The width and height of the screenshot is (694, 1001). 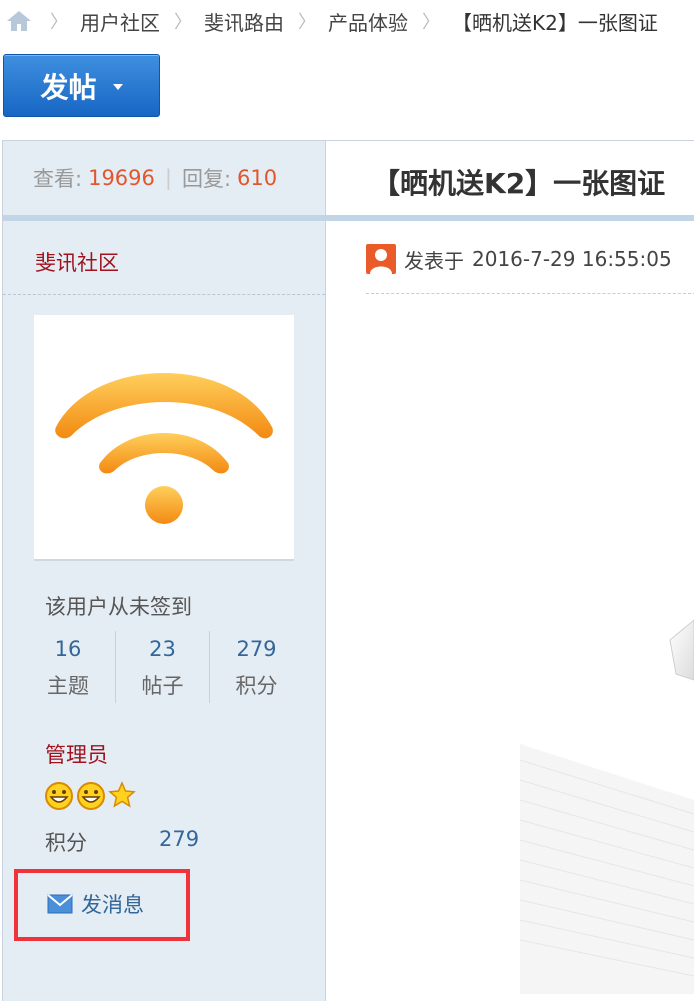 What do you see at coordinates (607, 806) in the screenshot?
I see `product-photo` at bounding box center [607, 806].